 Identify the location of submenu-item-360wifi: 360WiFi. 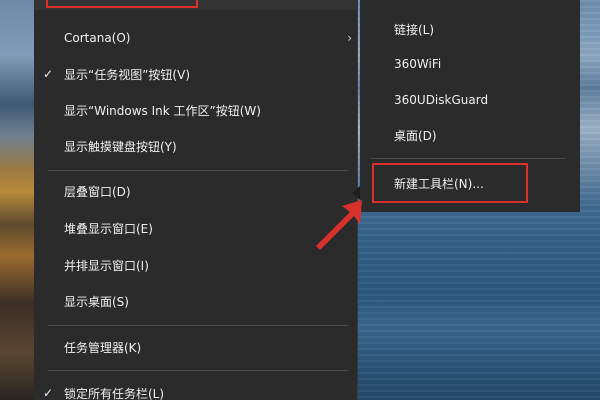
(470, 64).